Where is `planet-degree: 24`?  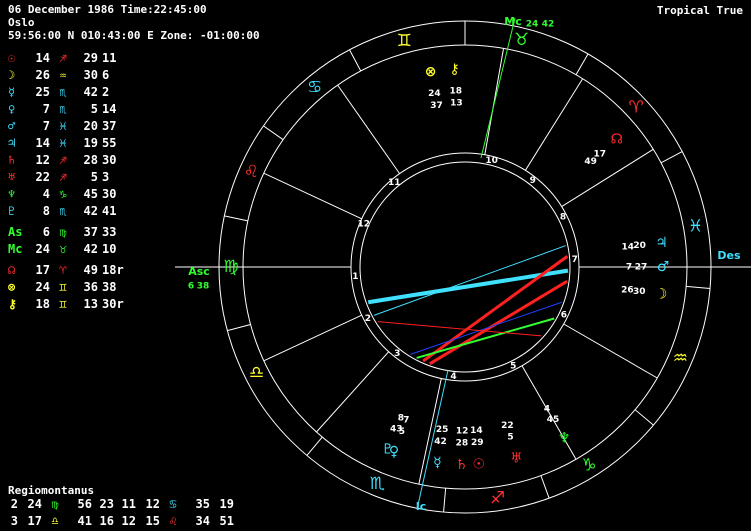 planet-degree: 24 is located at coordinates (434, 94).